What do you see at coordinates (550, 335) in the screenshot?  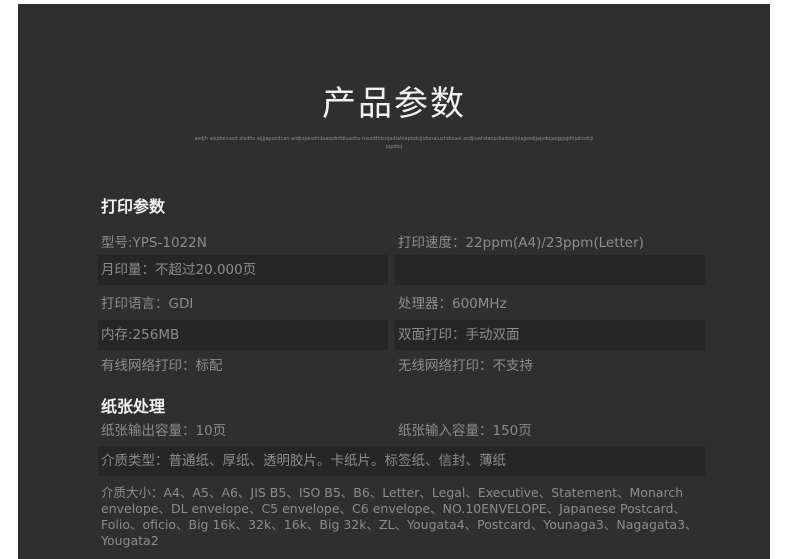 I see `spec-duplex: 双面打印：手动双面` at bounding box center [550, 335].